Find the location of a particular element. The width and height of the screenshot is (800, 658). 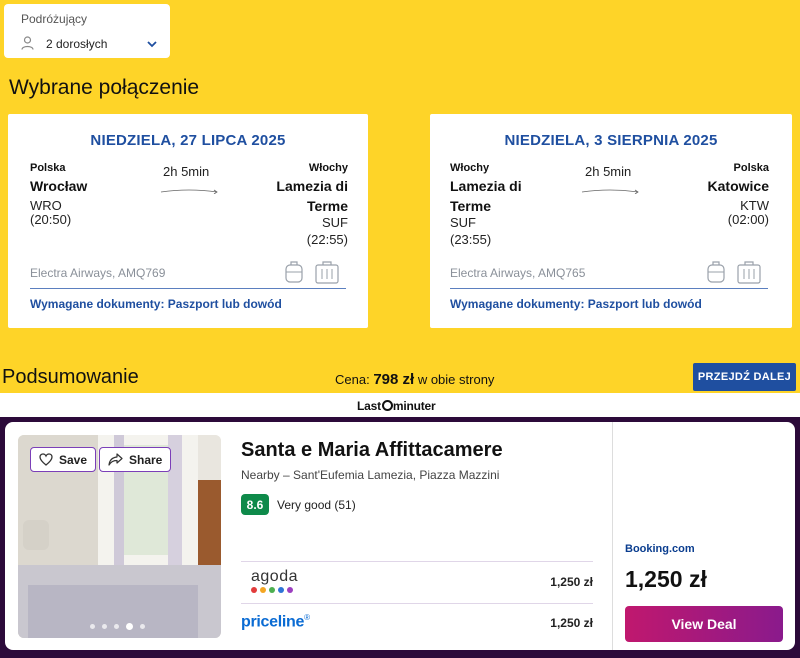

chevron-down-icon is located at coordinates (152, 44).